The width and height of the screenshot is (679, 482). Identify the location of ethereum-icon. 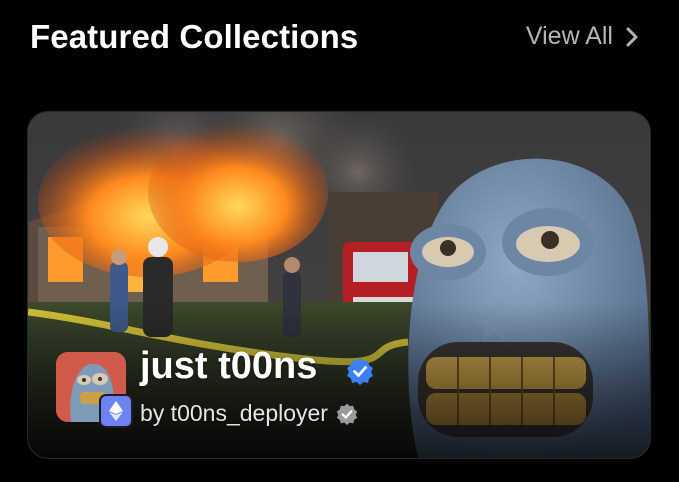
(116, 411).